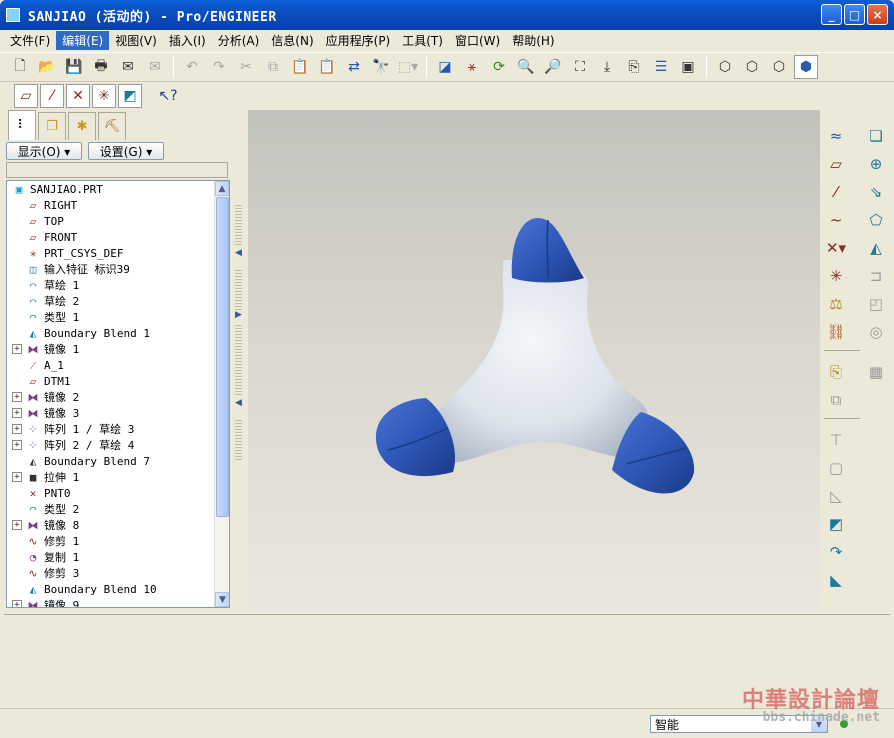  I want to click on csys-tool-icon: ✳, so click(836, 276).